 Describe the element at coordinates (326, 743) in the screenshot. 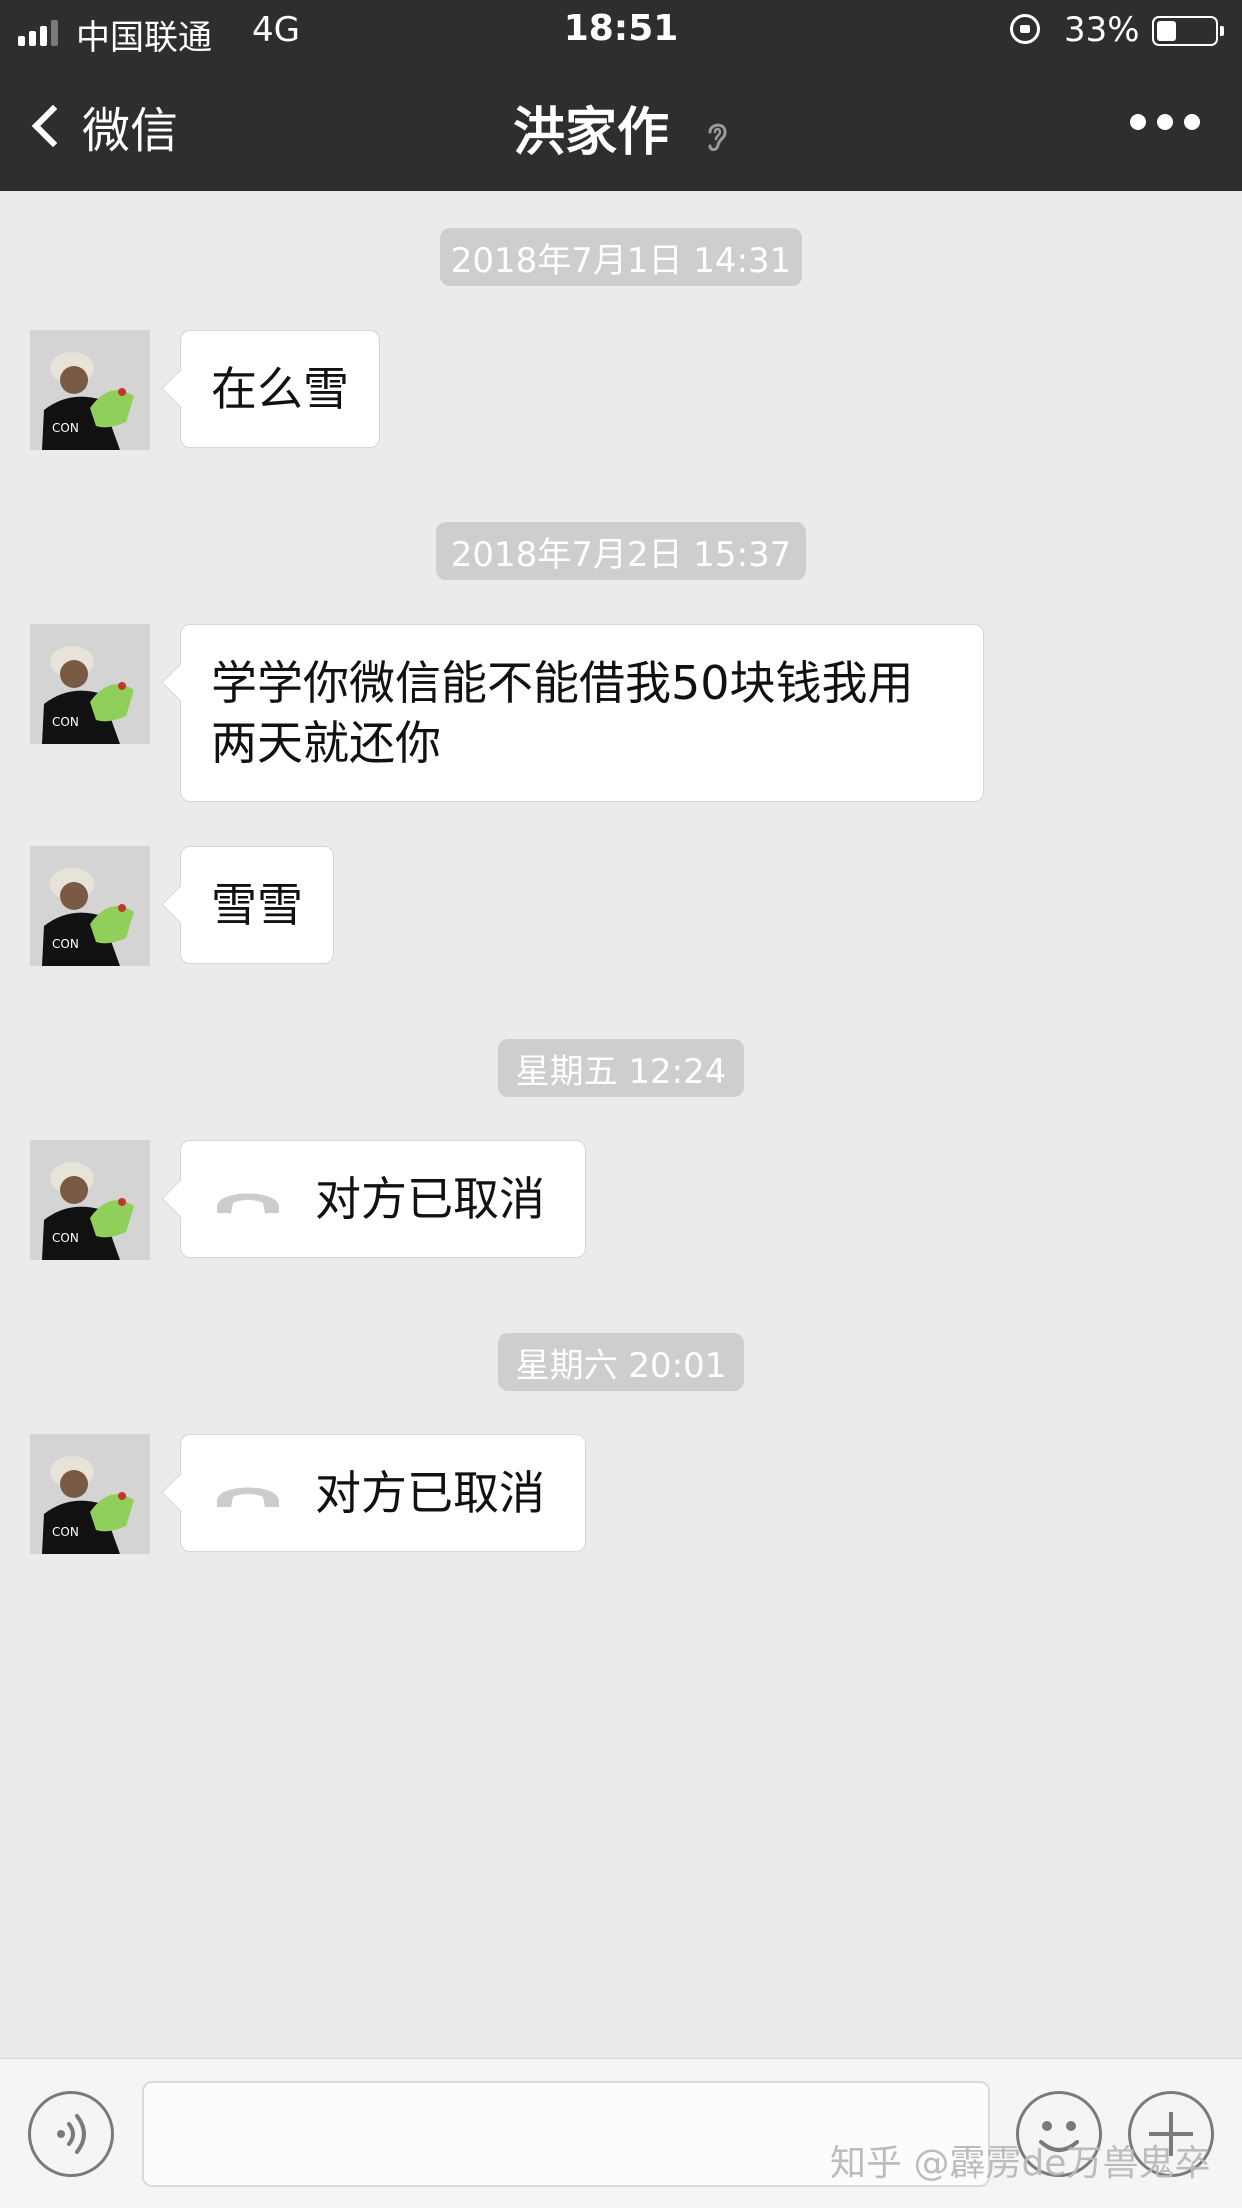

I see `message-text-line: 两天就还你` at that location.